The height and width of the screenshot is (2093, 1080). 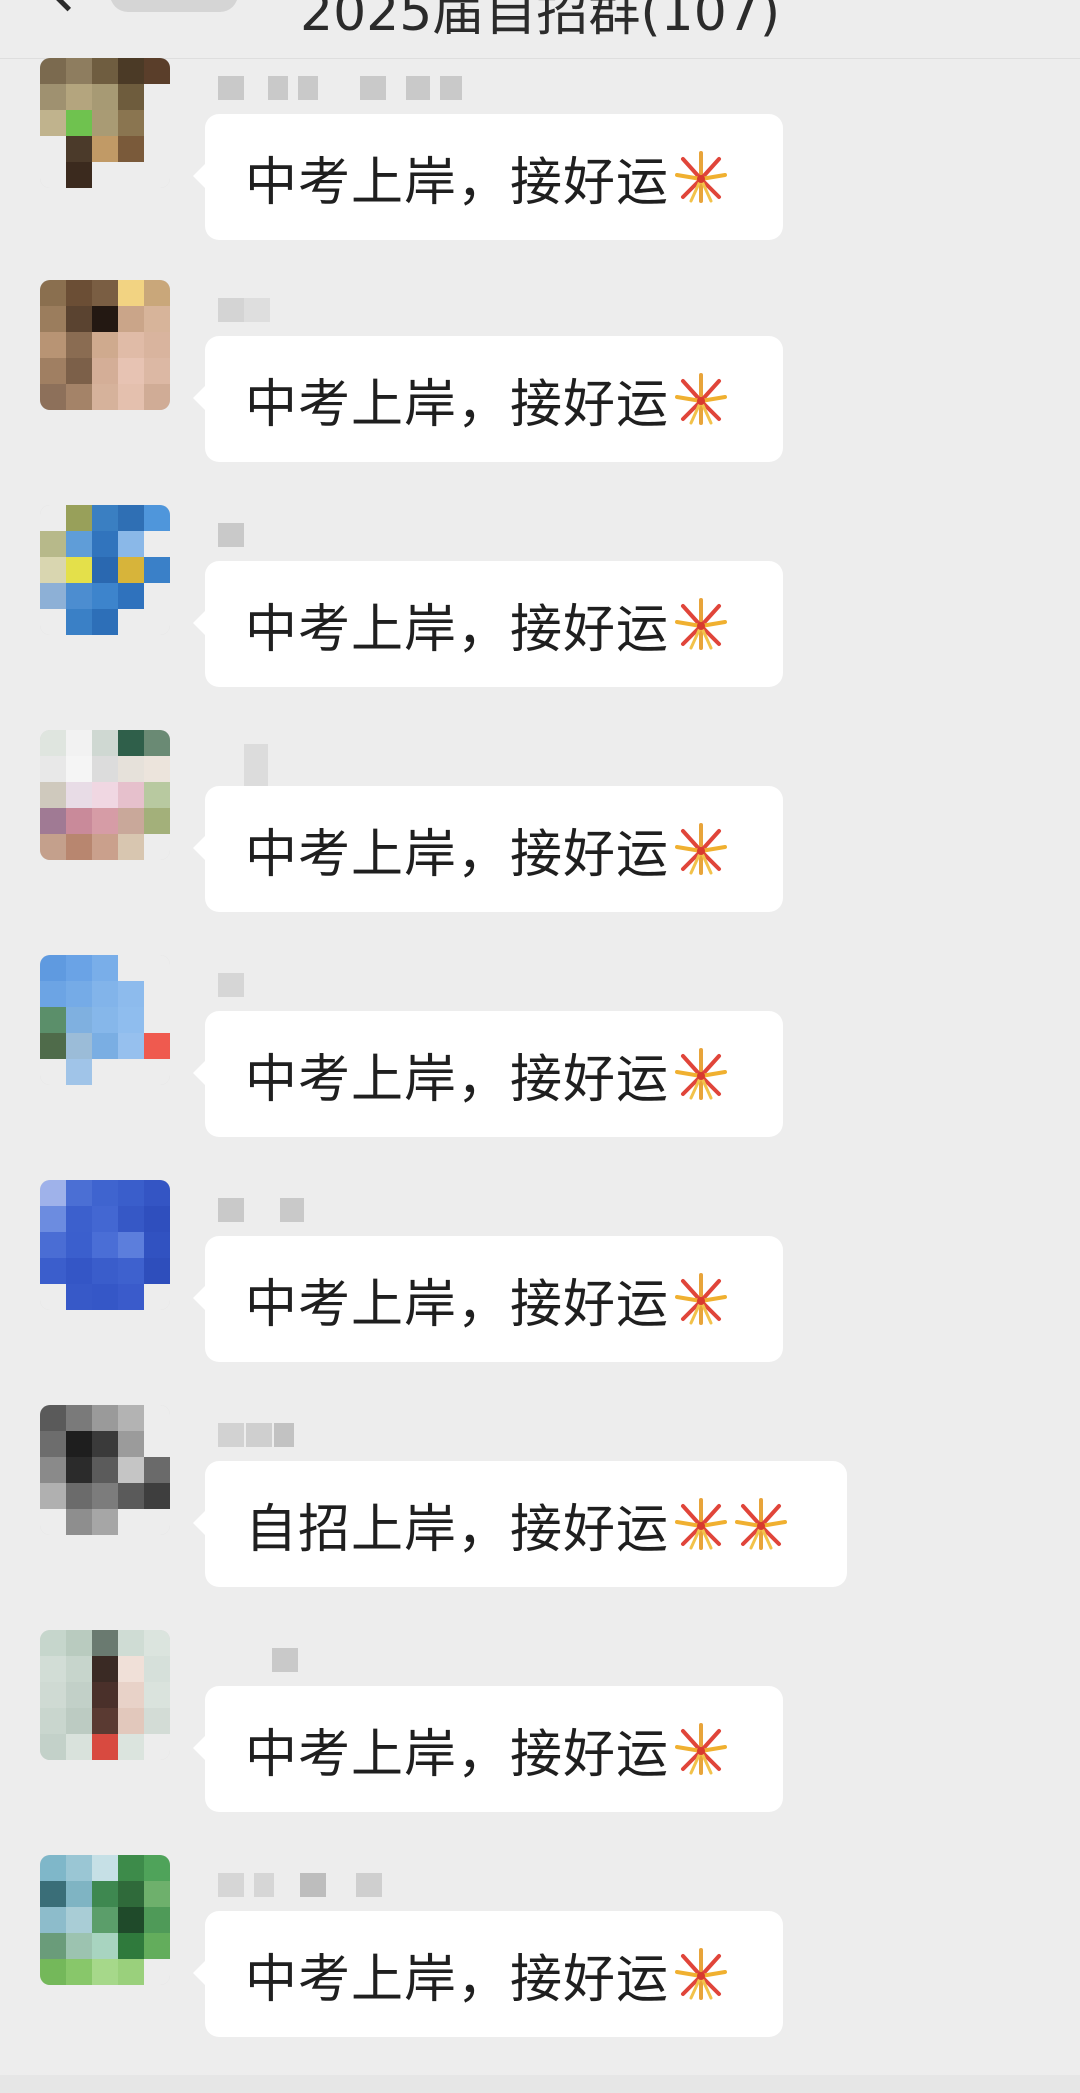 What do you see at coordinates (457, 1529) in the screenshot?
I see `message-text: 自招上岸，接好运` at bounding box center [457, 1529].